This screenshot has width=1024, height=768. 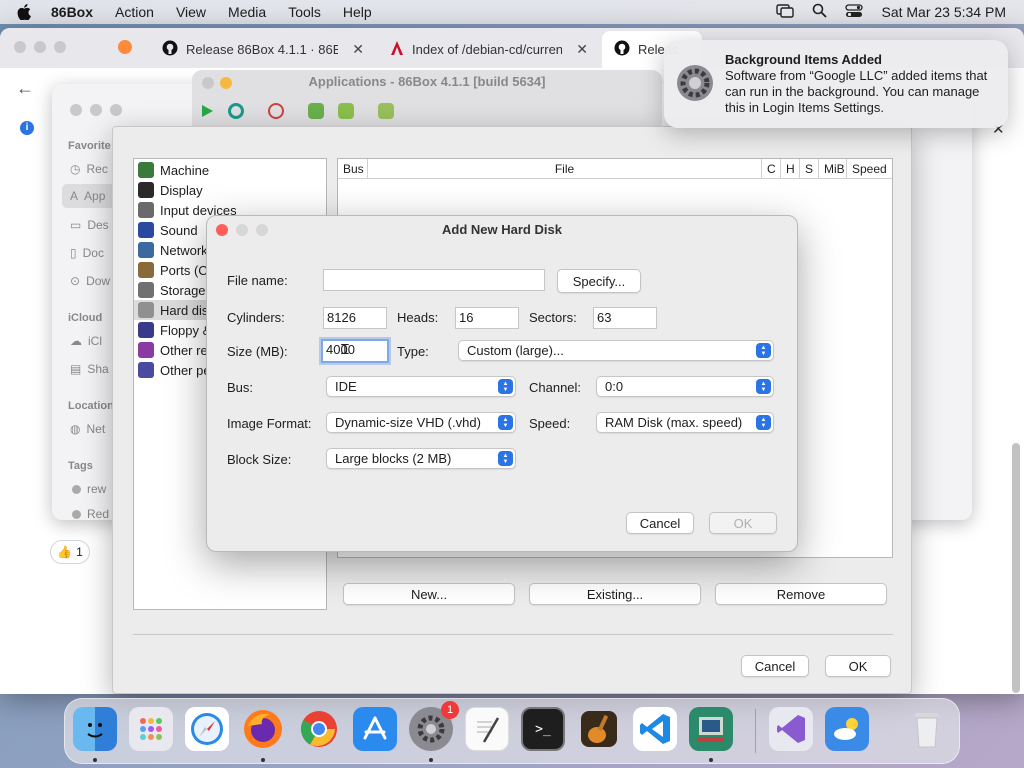 What do you see at coordinates (801, 594) in the screenshot?
I see `remove-disk-button: Remove` at bounding box center [801, 594].